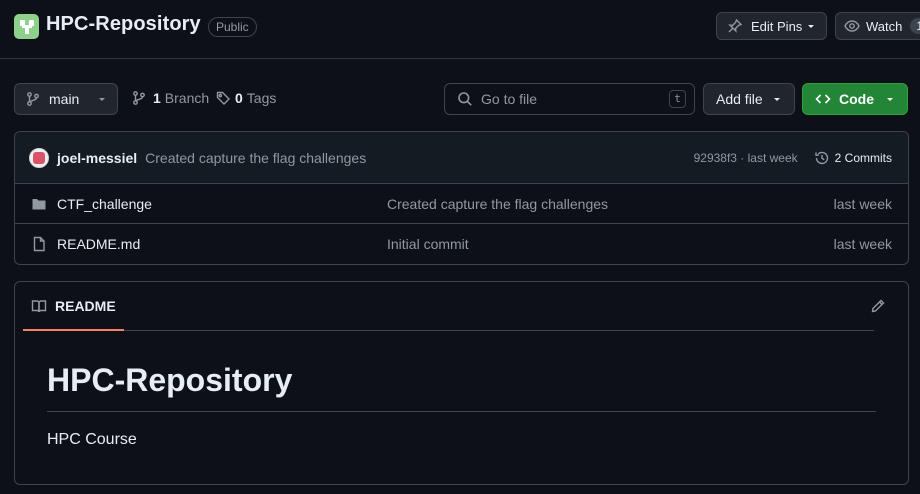 This screenshot has height=494, width=920. I want to click on eye-icon, so click(852, 26).